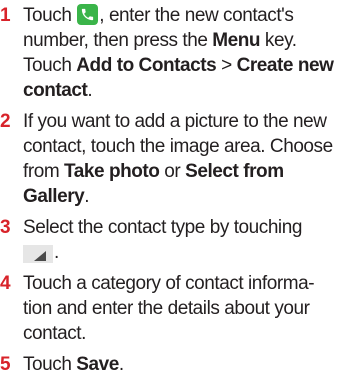  I want to click on take-photo-label: Take photo, so click(112, 171).